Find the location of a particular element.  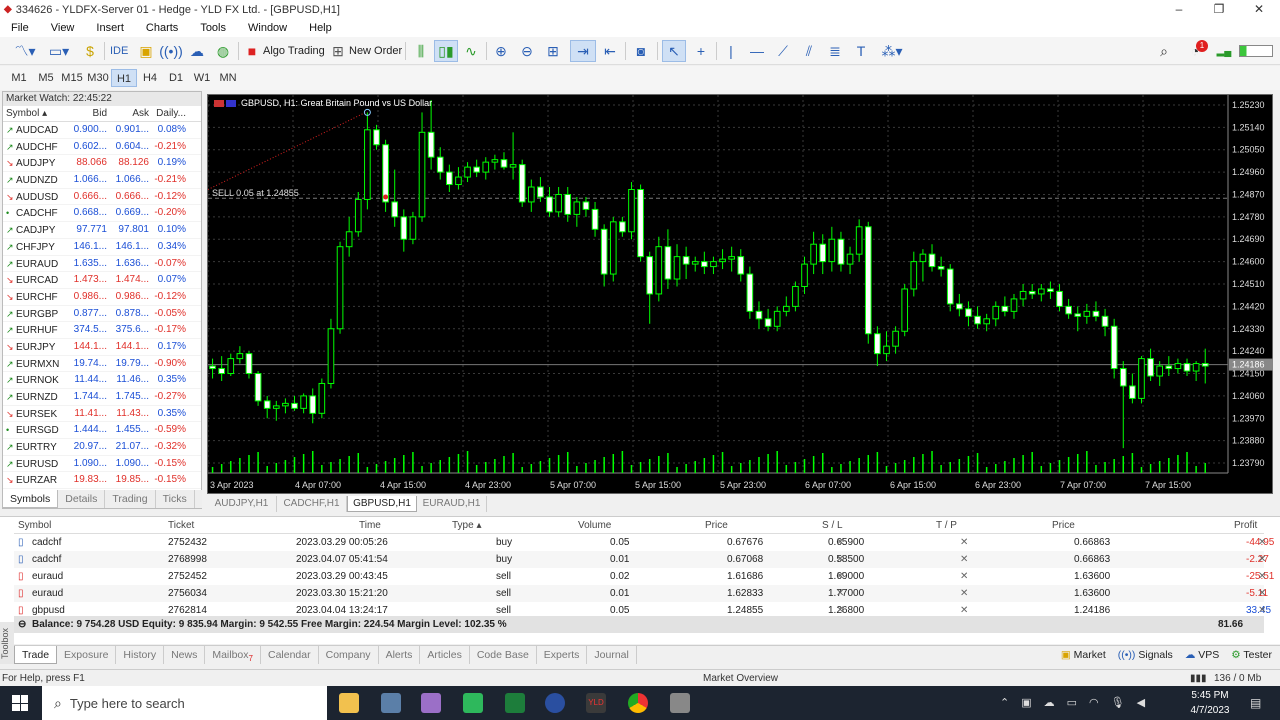

lvl-icon: ▂▄ is located at coordinates (1224, 51).